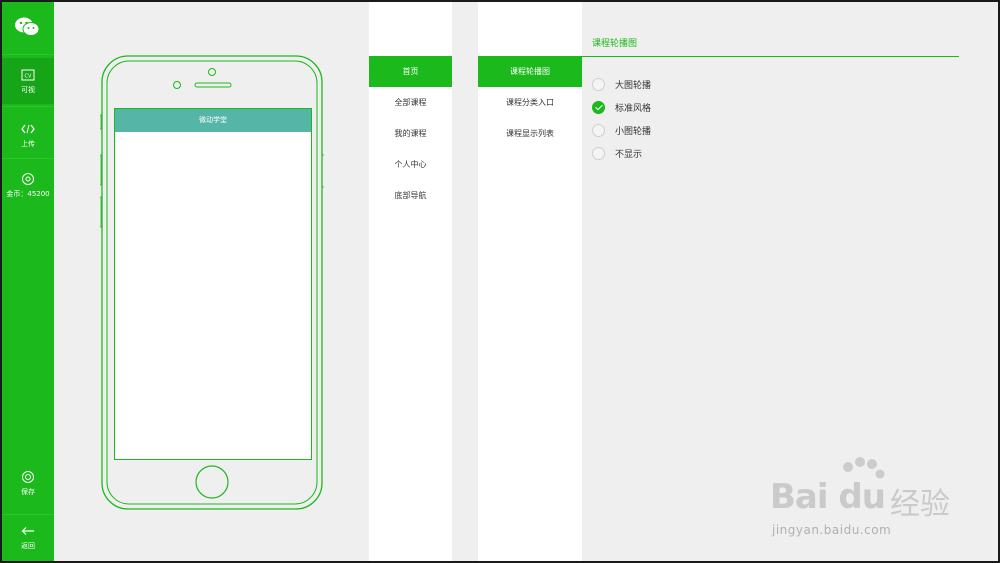 The height and width of the screenshot is (563, 1000). I want to click on save-button: 保存, so click(28, 487).